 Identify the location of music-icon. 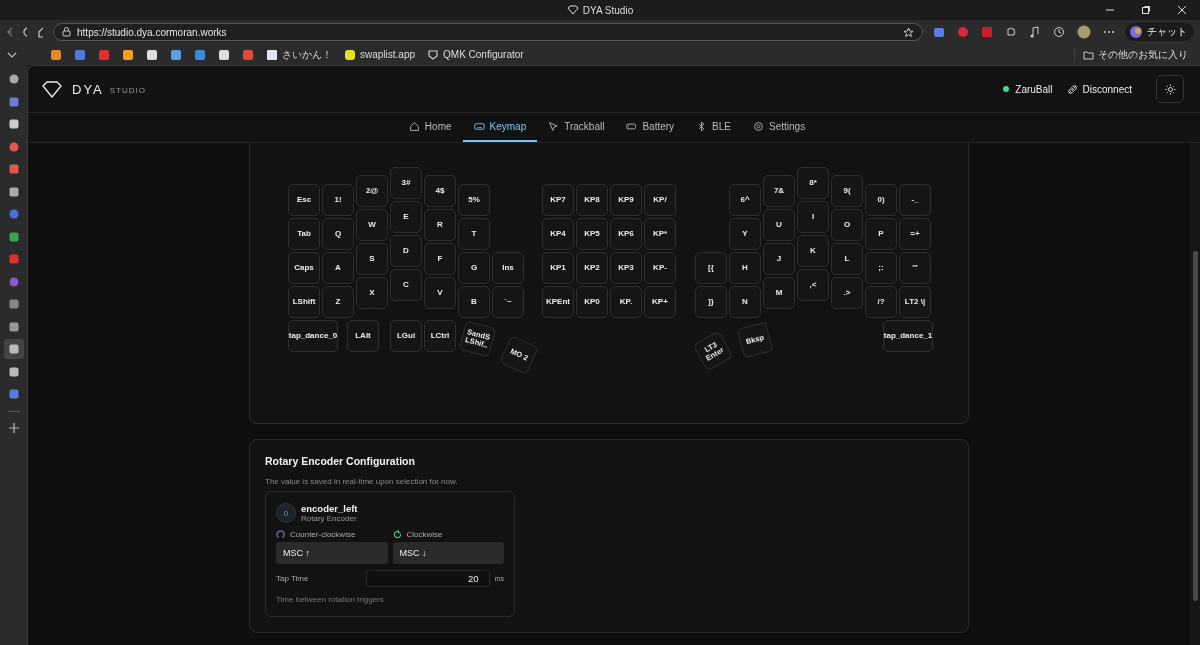
(1035, 32).